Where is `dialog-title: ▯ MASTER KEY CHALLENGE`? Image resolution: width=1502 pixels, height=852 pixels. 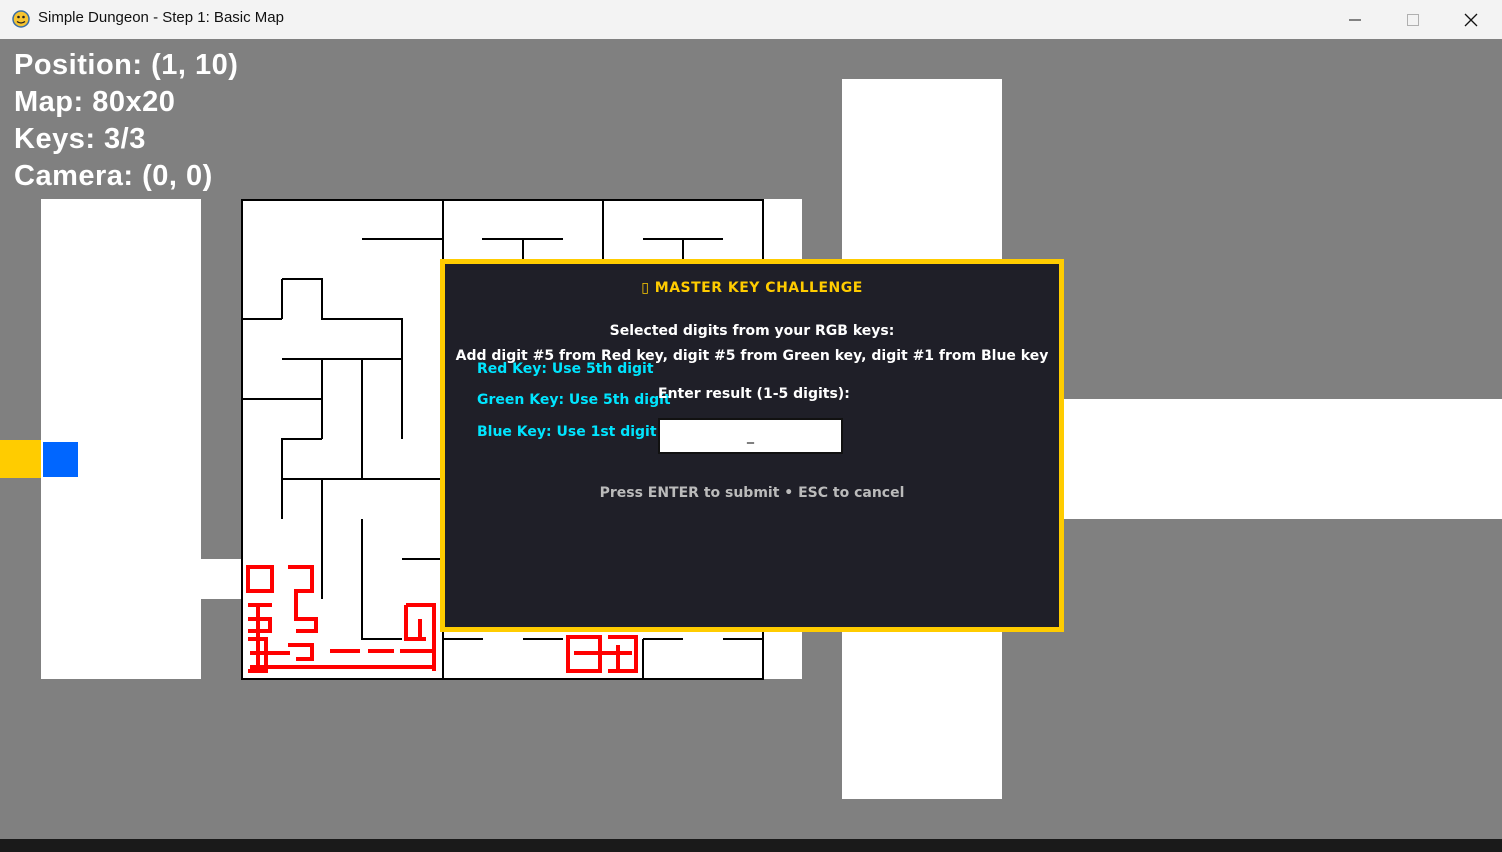 dialog-title: ▯ MASTER KEY CHALLENGE is located at coordinates (752, 288).